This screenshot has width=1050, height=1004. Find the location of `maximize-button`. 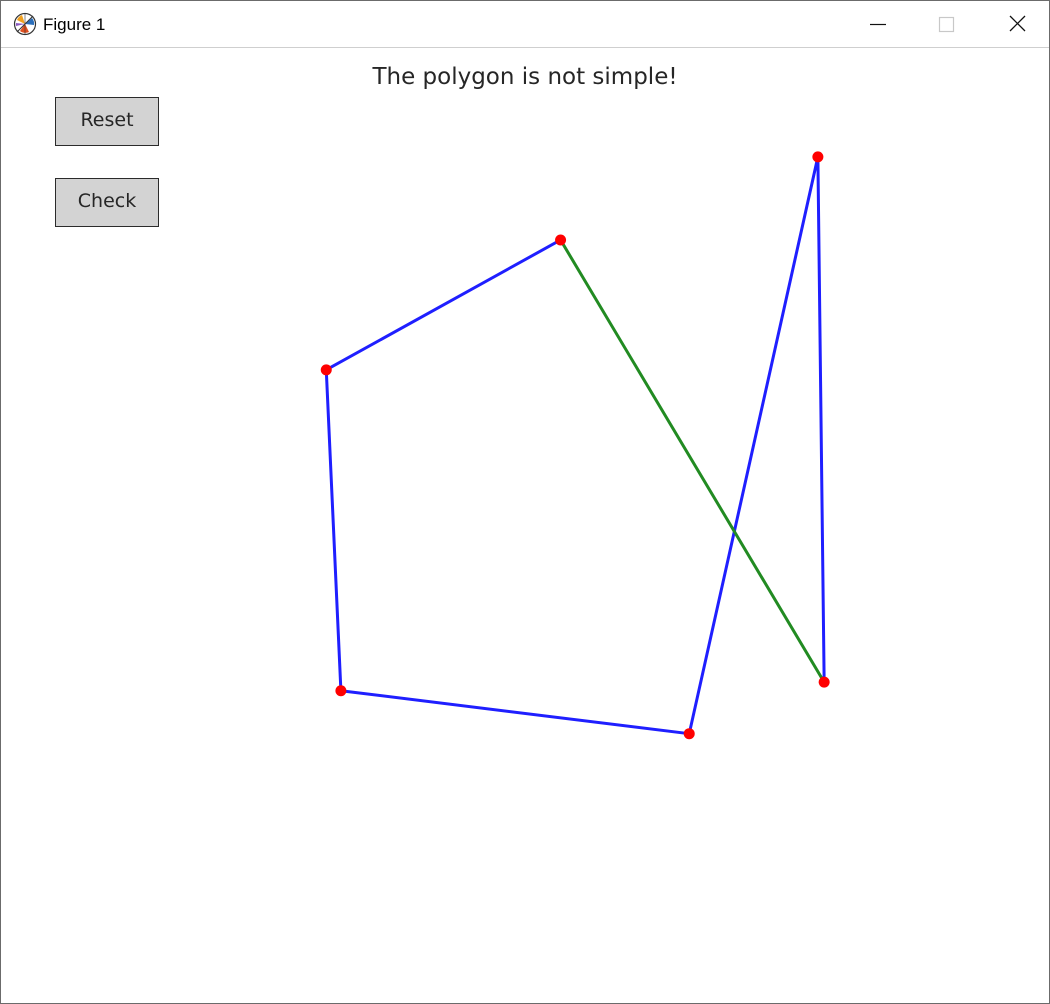

maximize-button is located at coordinates (946, 24).